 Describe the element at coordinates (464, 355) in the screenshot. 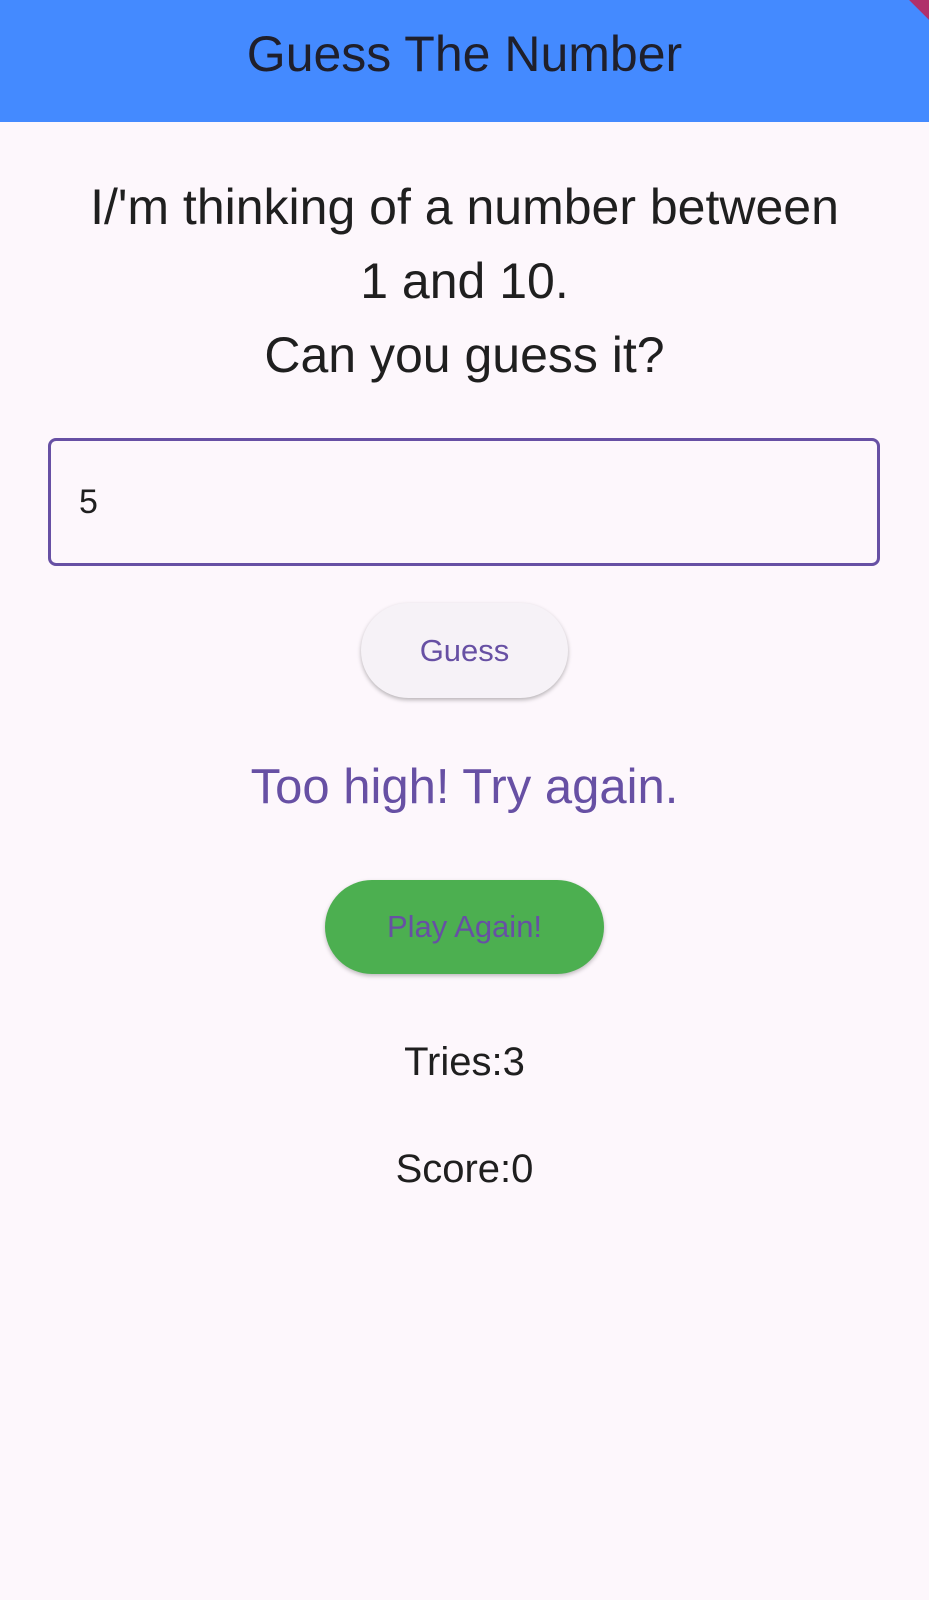

I see `prompt-line-3: Can you guess it?` at that location.